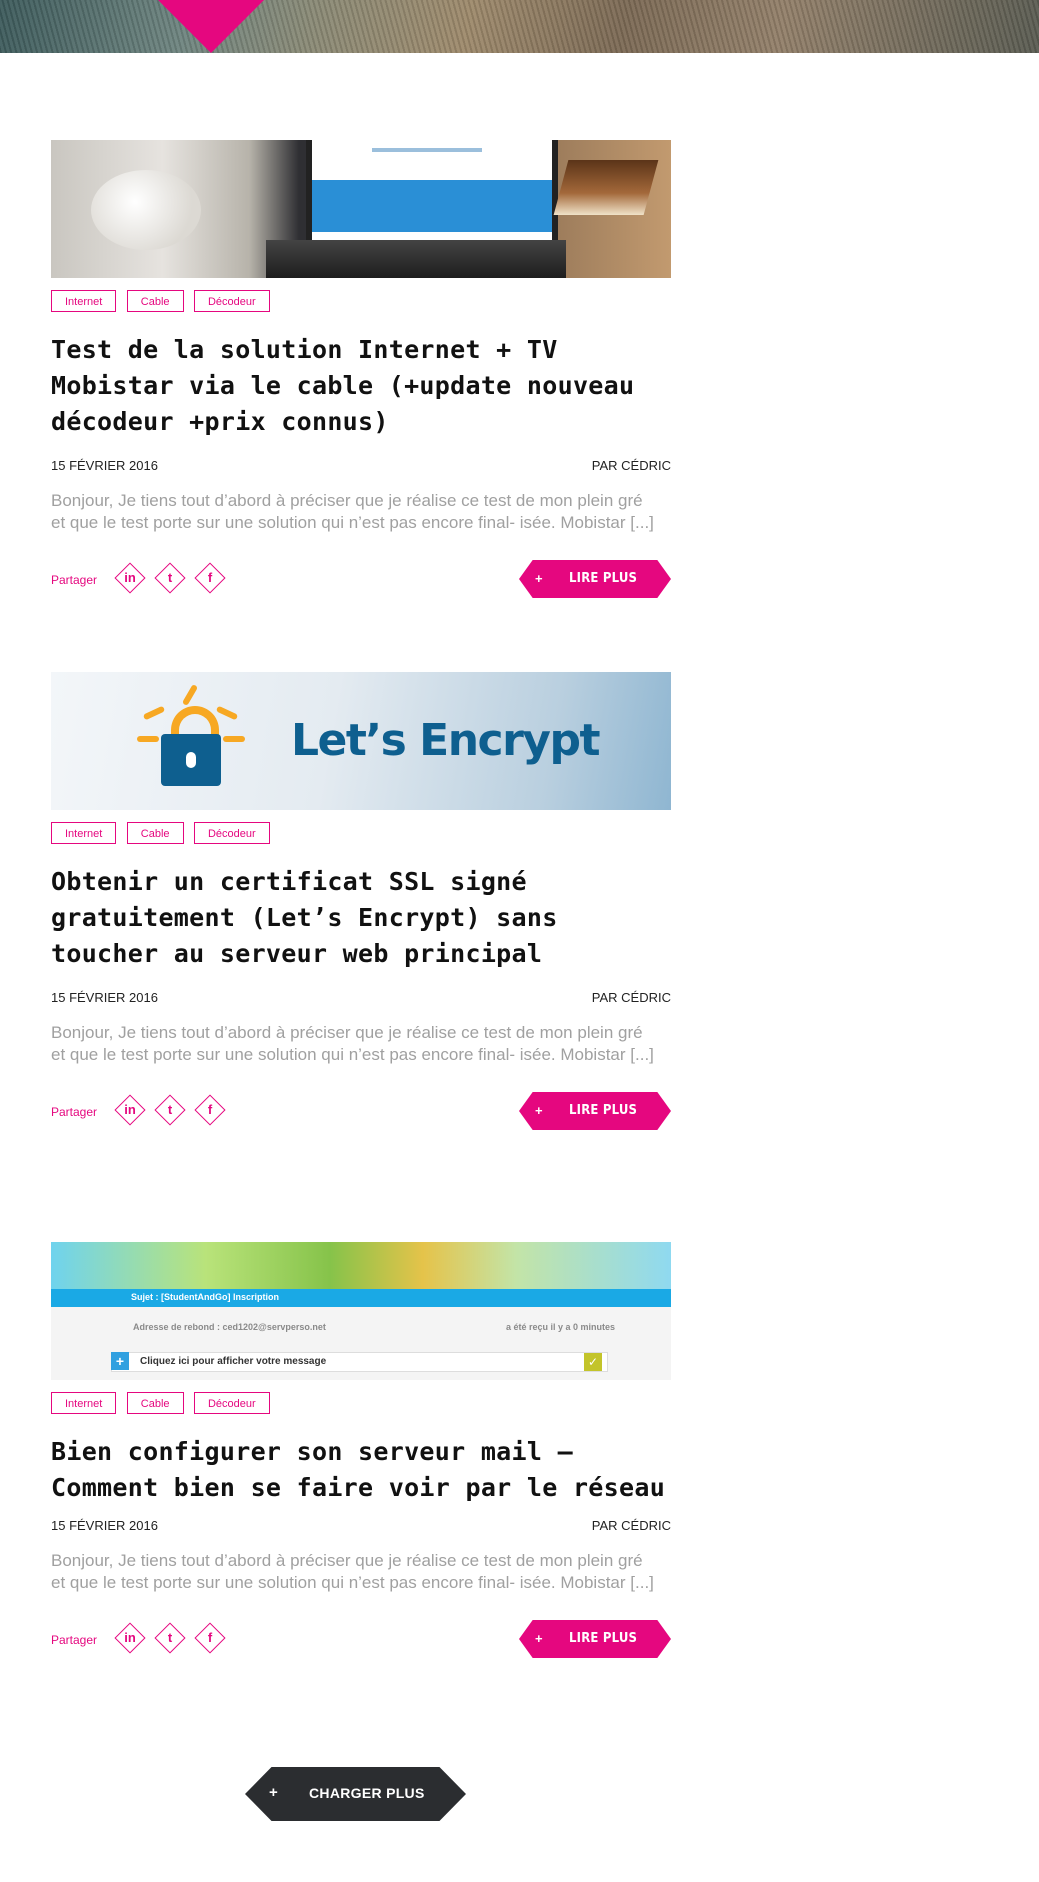  I want to click on load-more-label: CHARGER PLUS, so click(367, 1793).